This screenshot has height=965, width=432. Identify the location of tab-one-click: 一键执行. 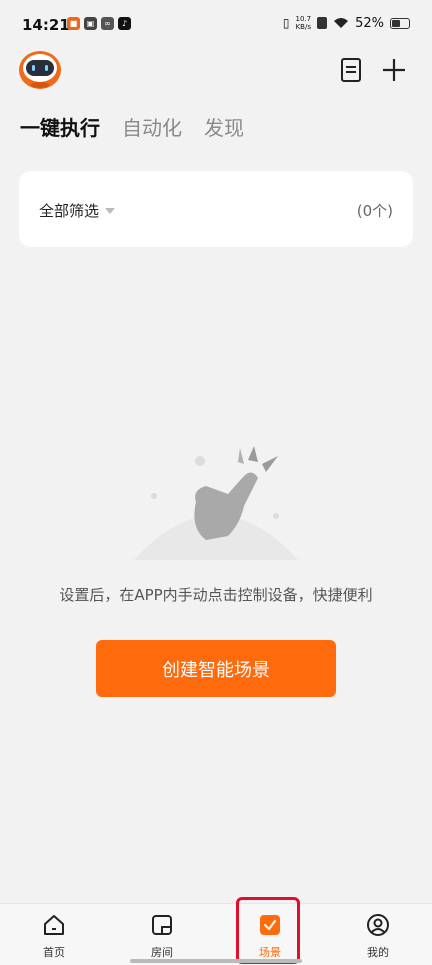
(60, 126).